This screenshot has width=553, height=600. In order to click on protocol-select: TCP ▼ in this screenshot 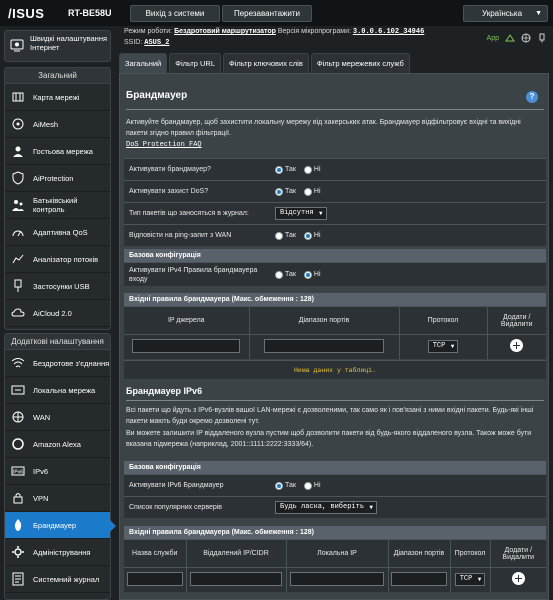, I will do `click(443, 347)`.